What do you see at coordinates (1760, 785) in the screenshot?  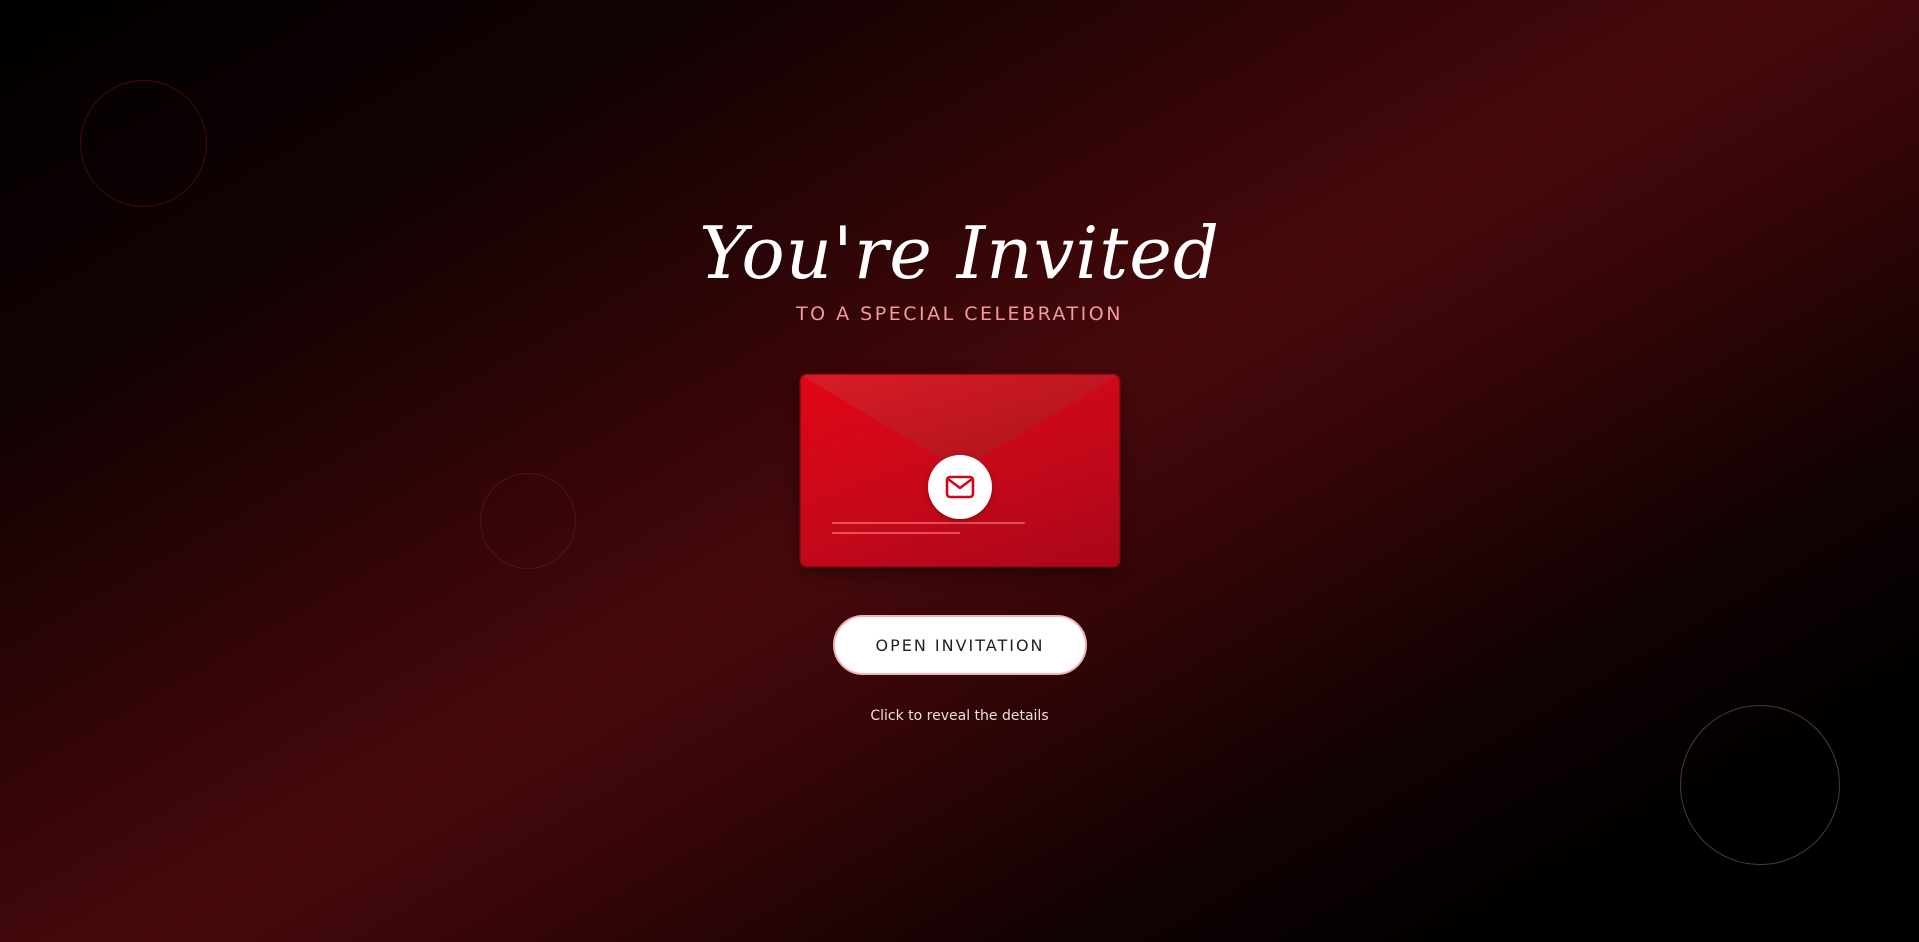 I see `decorative-circle-bottom-right` at bounding box center [1760, 785].